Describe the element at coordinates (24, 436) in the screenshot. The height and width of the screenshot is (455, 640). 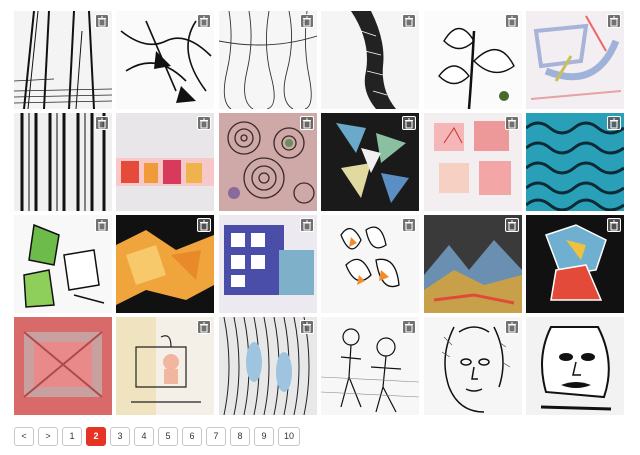
I see `prev-page-button: <` at that location.